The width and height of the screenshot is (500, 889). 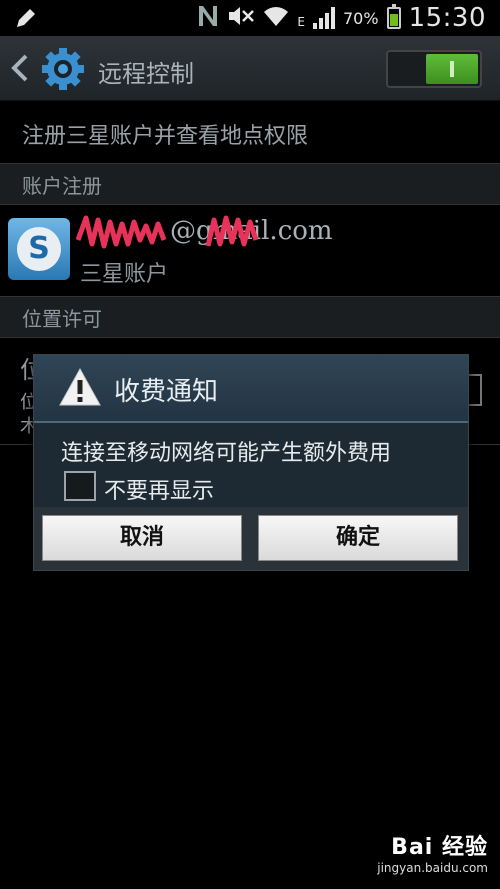 What do you see at coordinates (226, 453) in the screenshot?
I see `dialog-message: 连接至移动网络可能产生额外费用` at bounding box center [226, 453].